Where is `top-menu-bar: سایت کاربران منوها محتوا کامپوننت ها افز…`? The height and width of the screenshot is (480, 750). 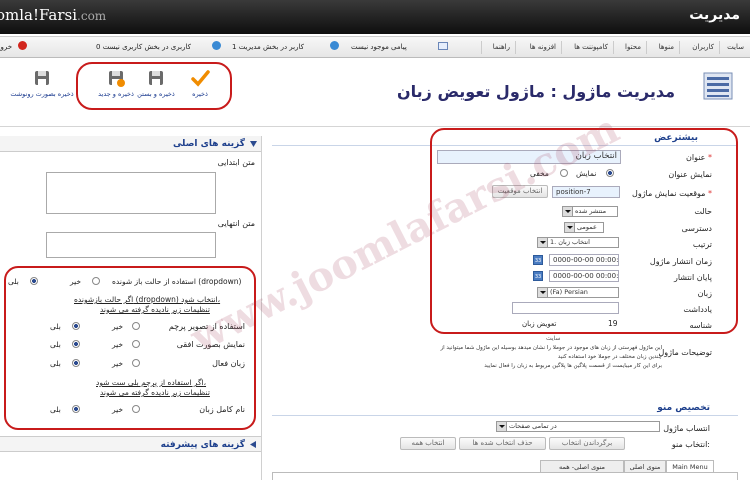
top-menu-bar: سایت کاربران منوها محتوا کامپوننت ها افز… is located at coordinates (375, 47).